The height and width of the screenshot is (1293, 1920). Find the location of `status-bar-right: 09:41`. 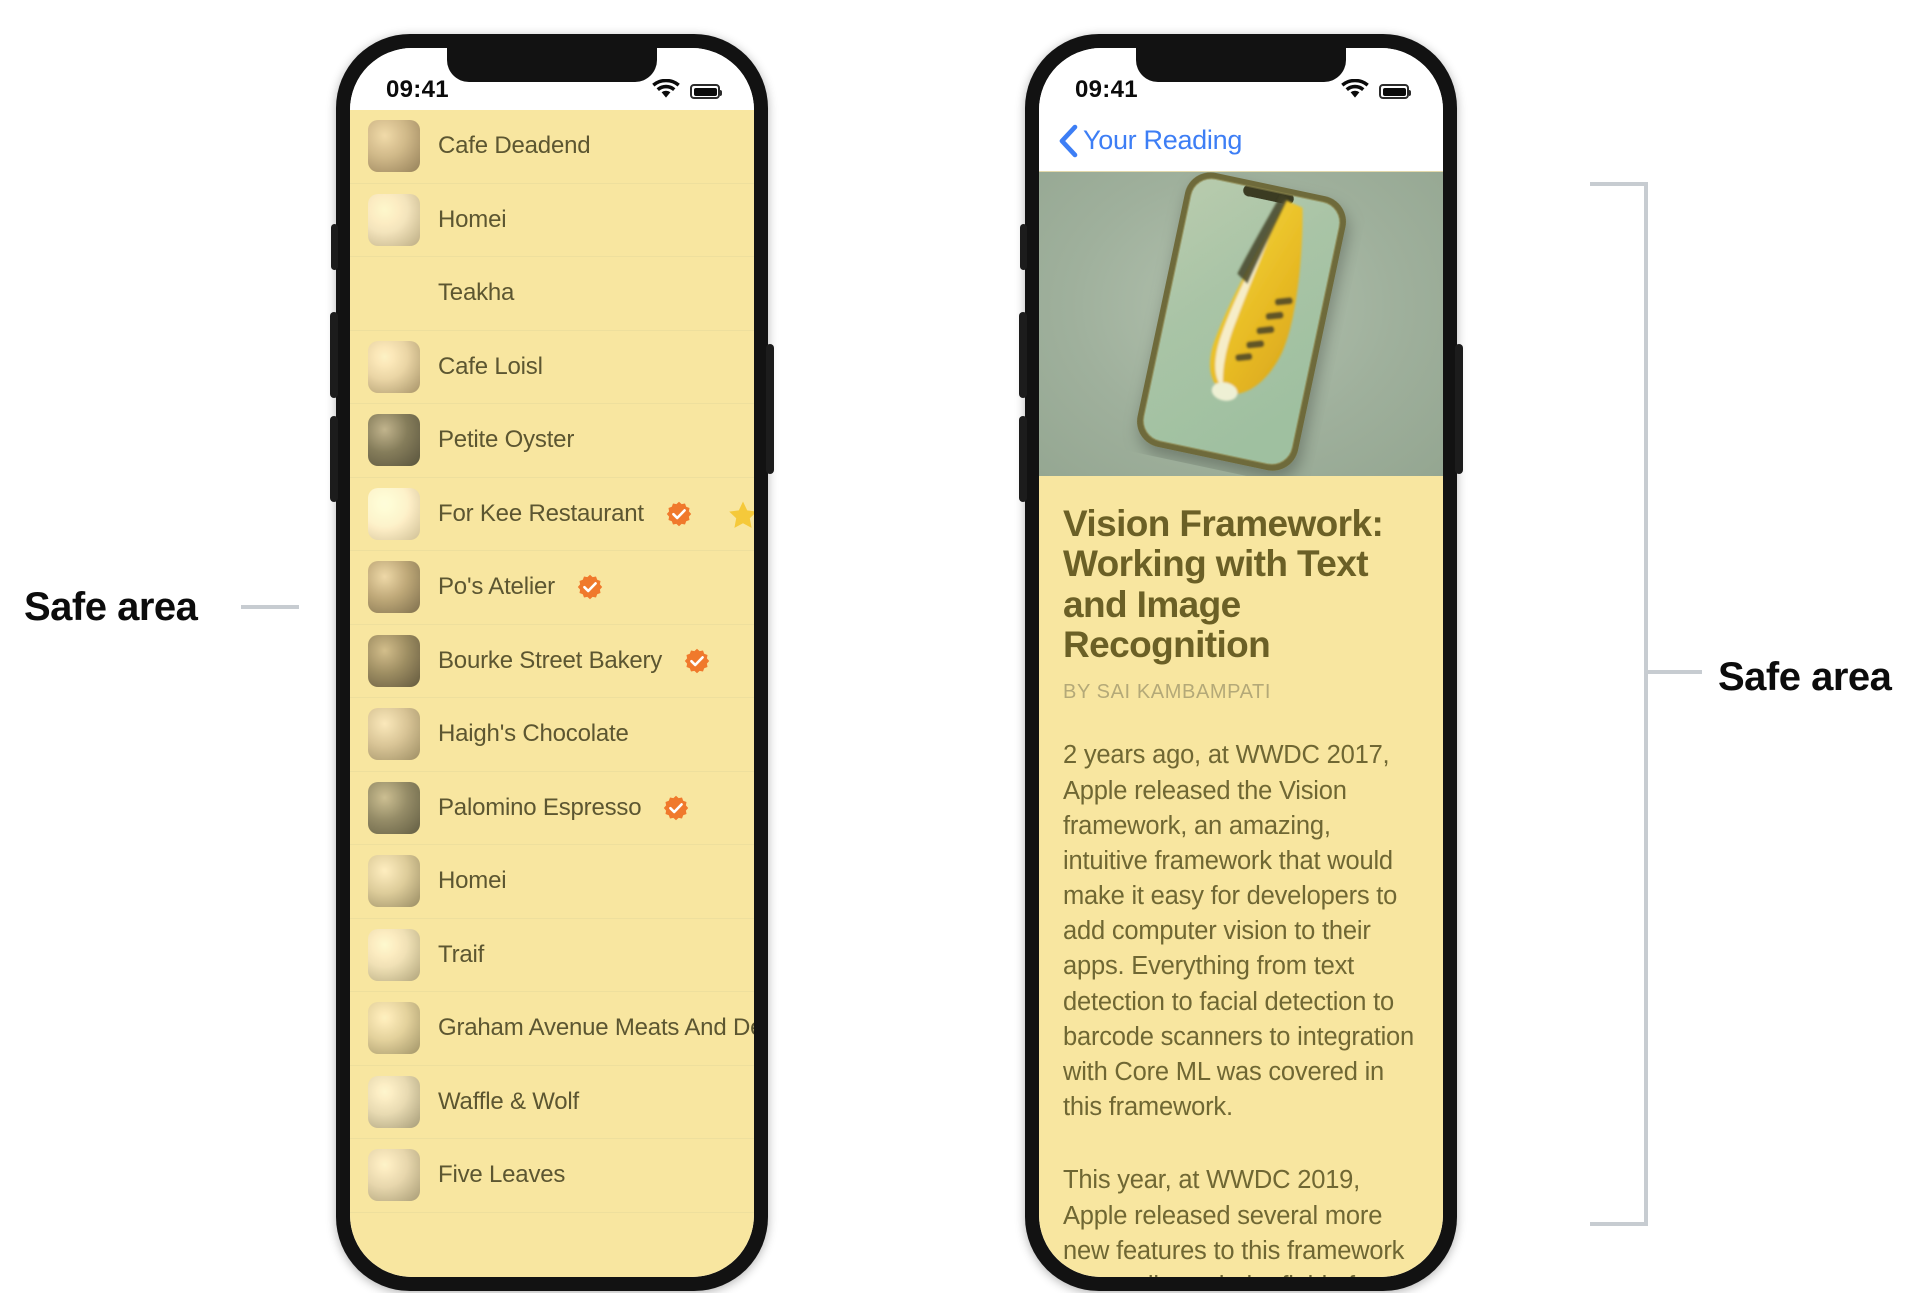

status-bar-right: 09:41 is located at coordinates (1241, 79).